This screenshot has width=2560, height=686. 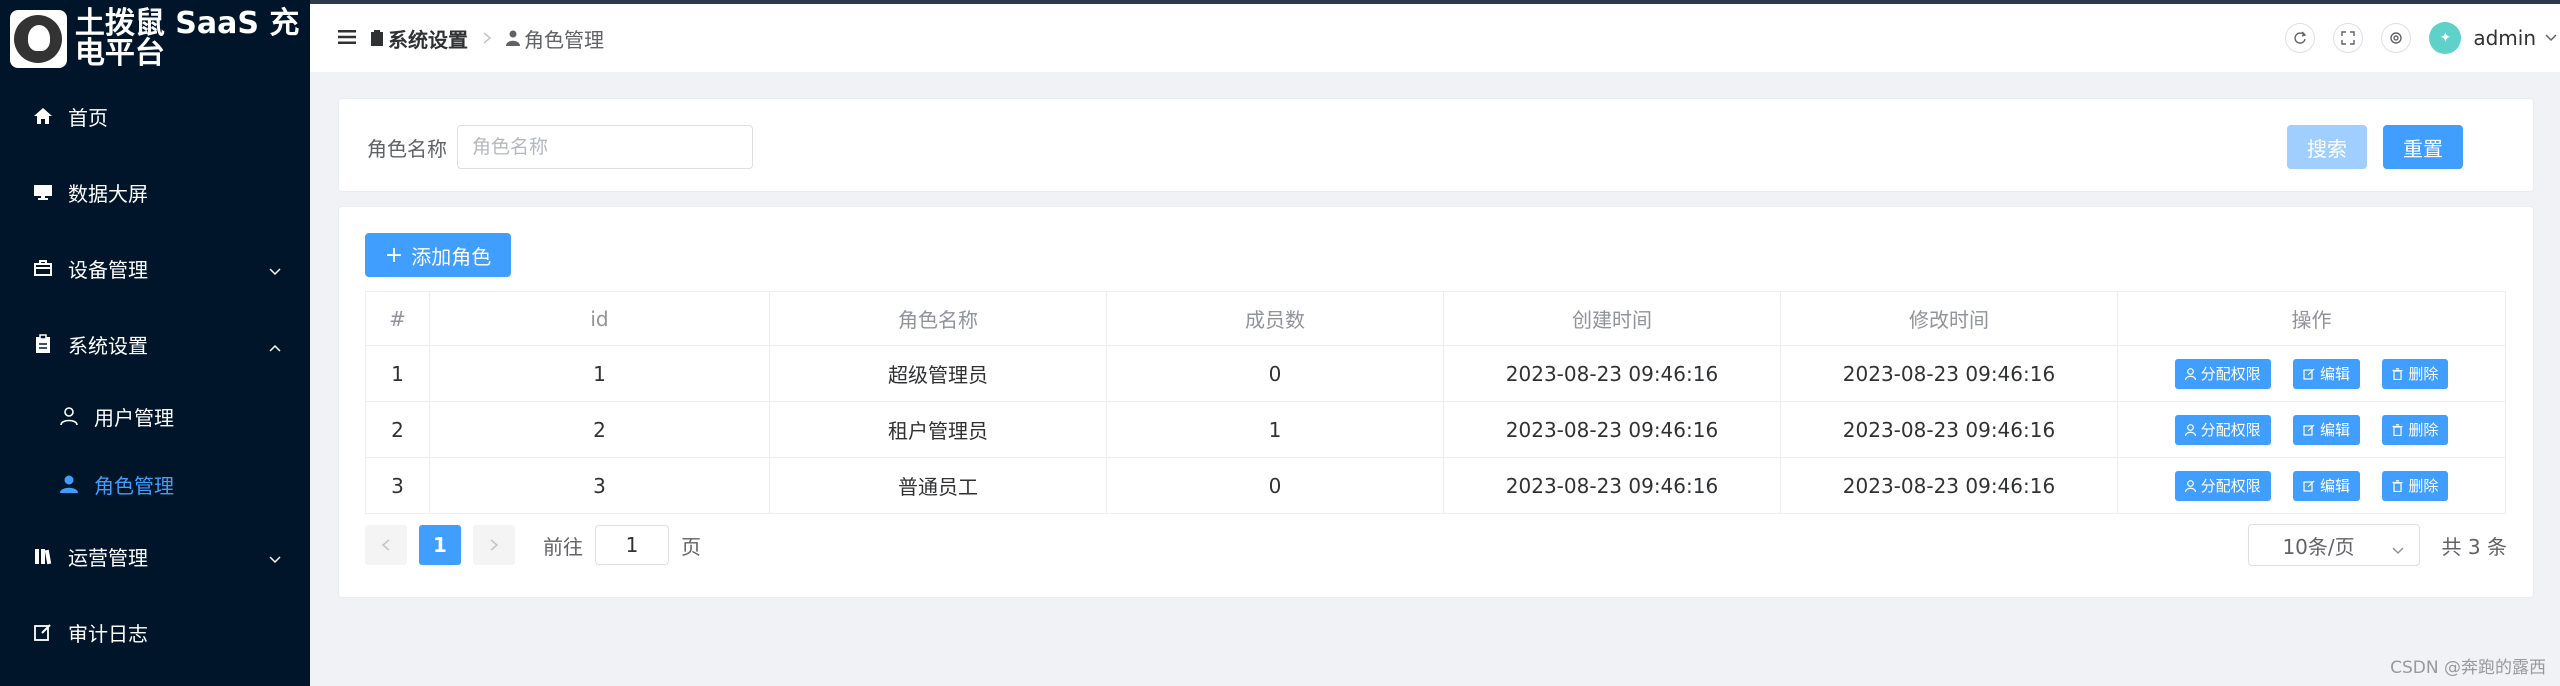 I want to click on goto-prefix: 前往, so click(x=563, y=546).